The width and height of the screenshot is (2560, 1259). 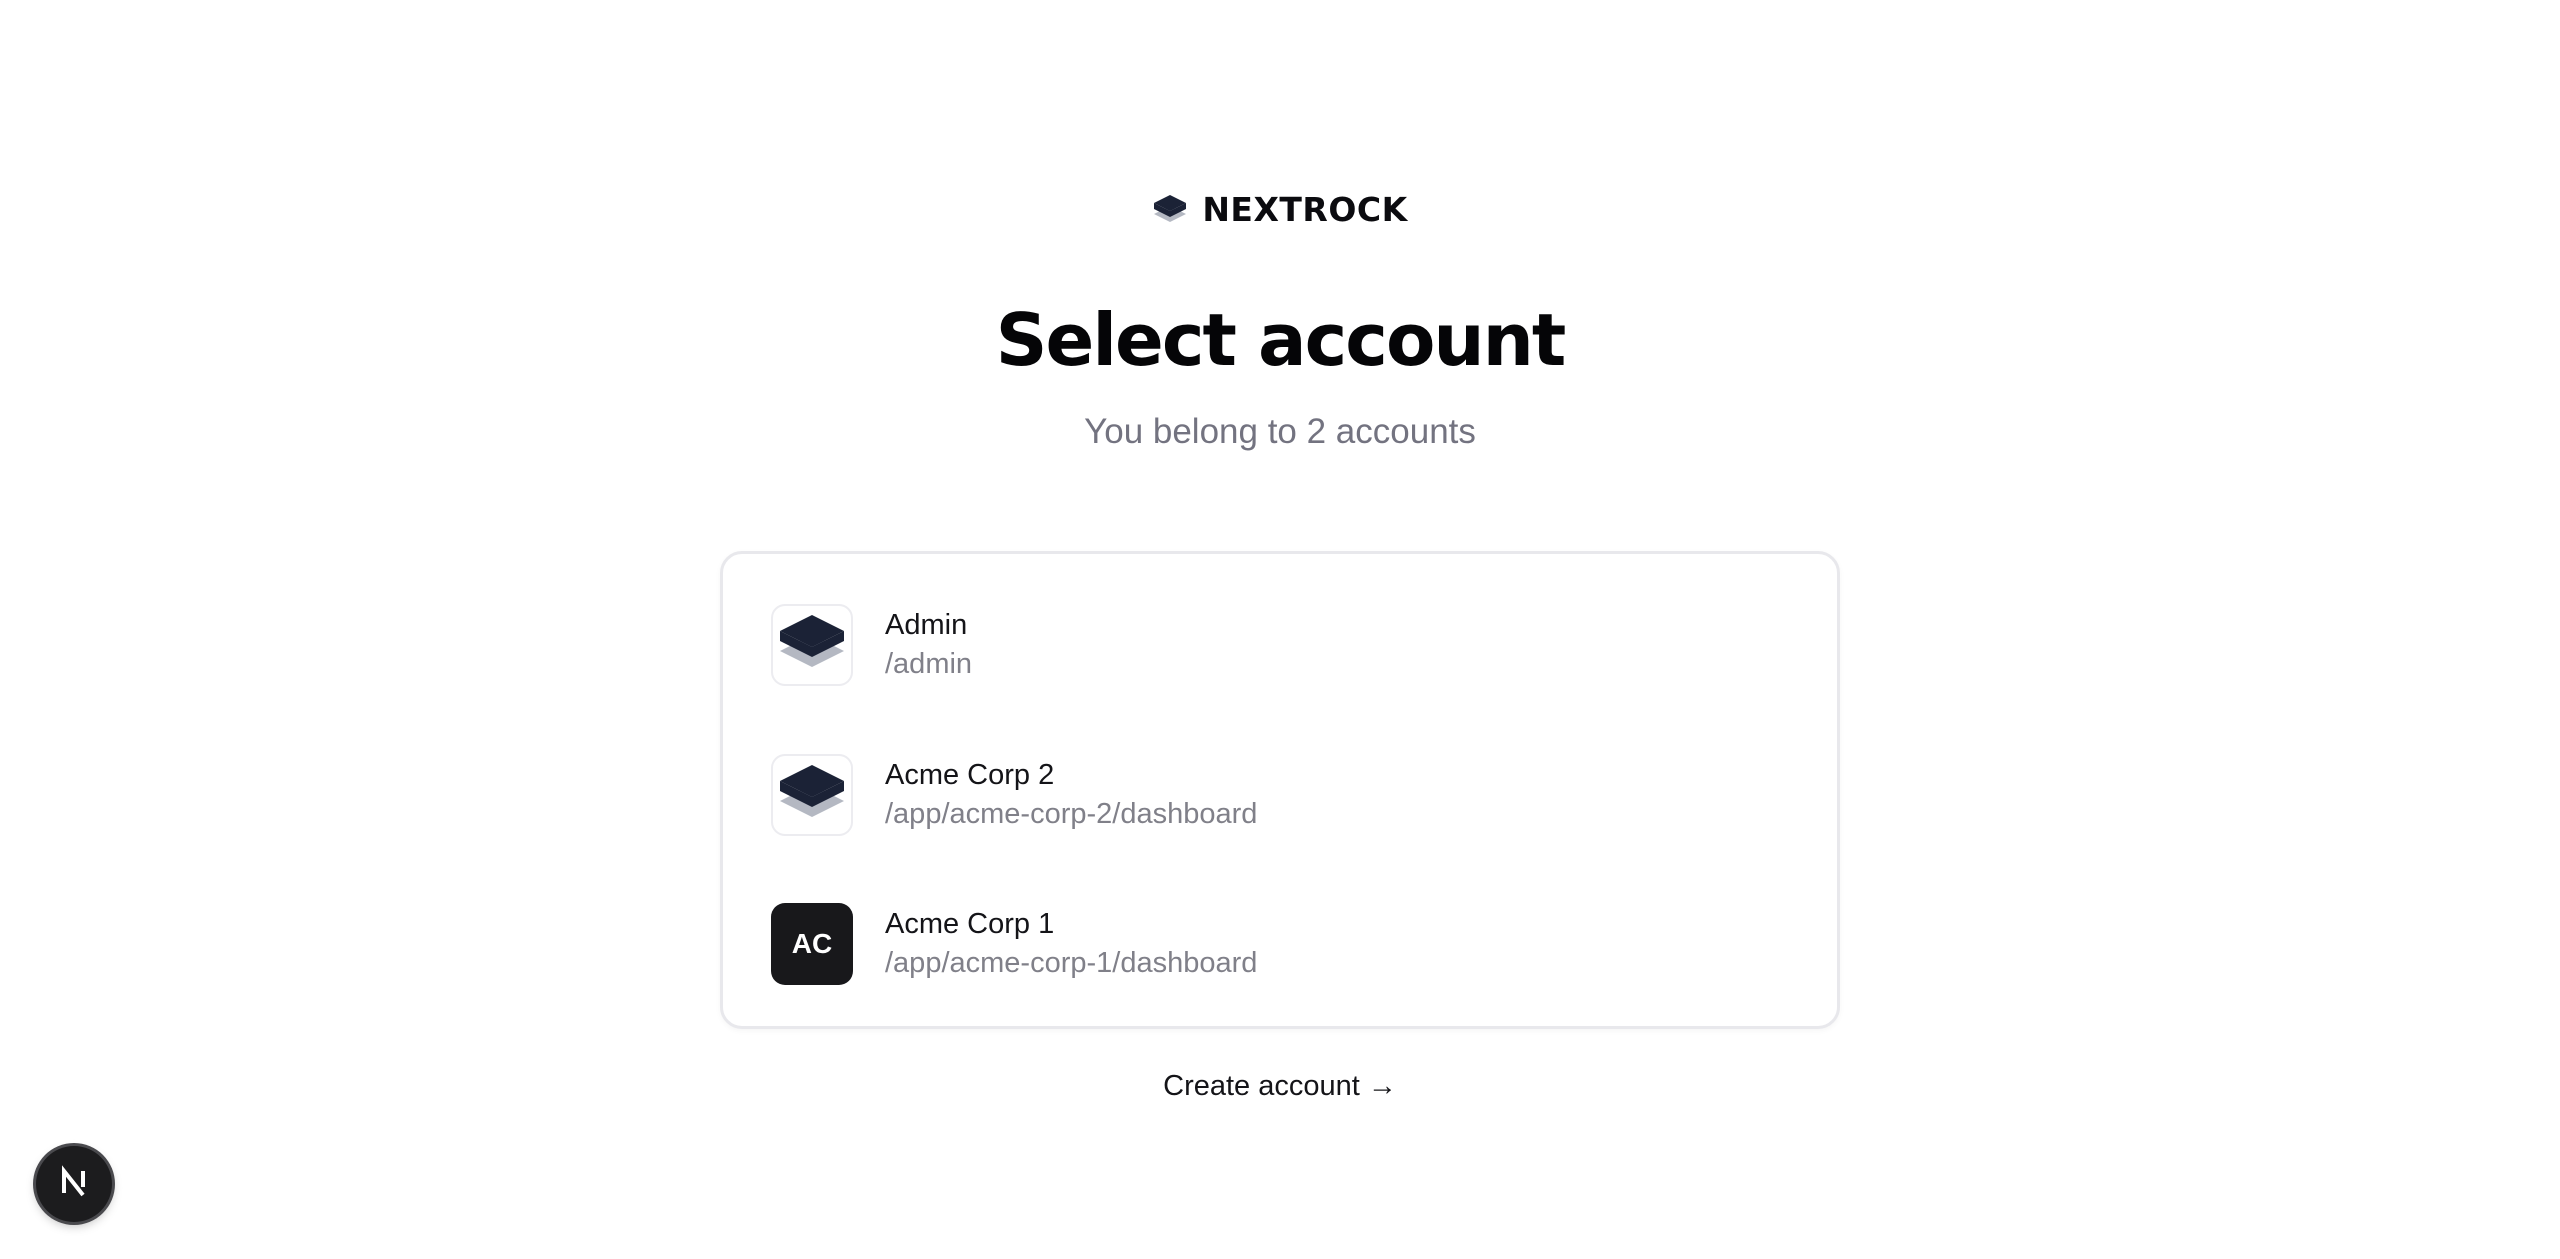 I want to click on brand: NEXTROCK, so click(x=1280, y=209).